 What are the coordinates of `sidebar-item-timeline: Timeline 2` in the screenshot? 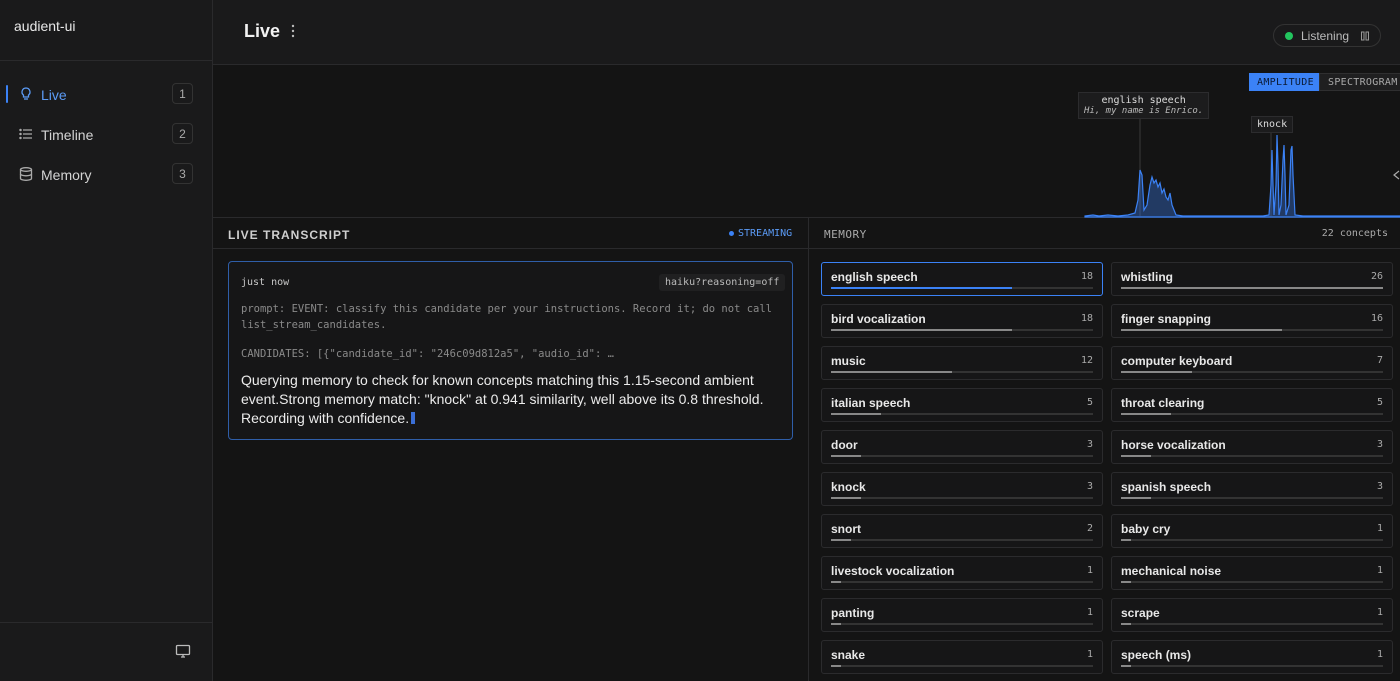 It's located at (106, 134).